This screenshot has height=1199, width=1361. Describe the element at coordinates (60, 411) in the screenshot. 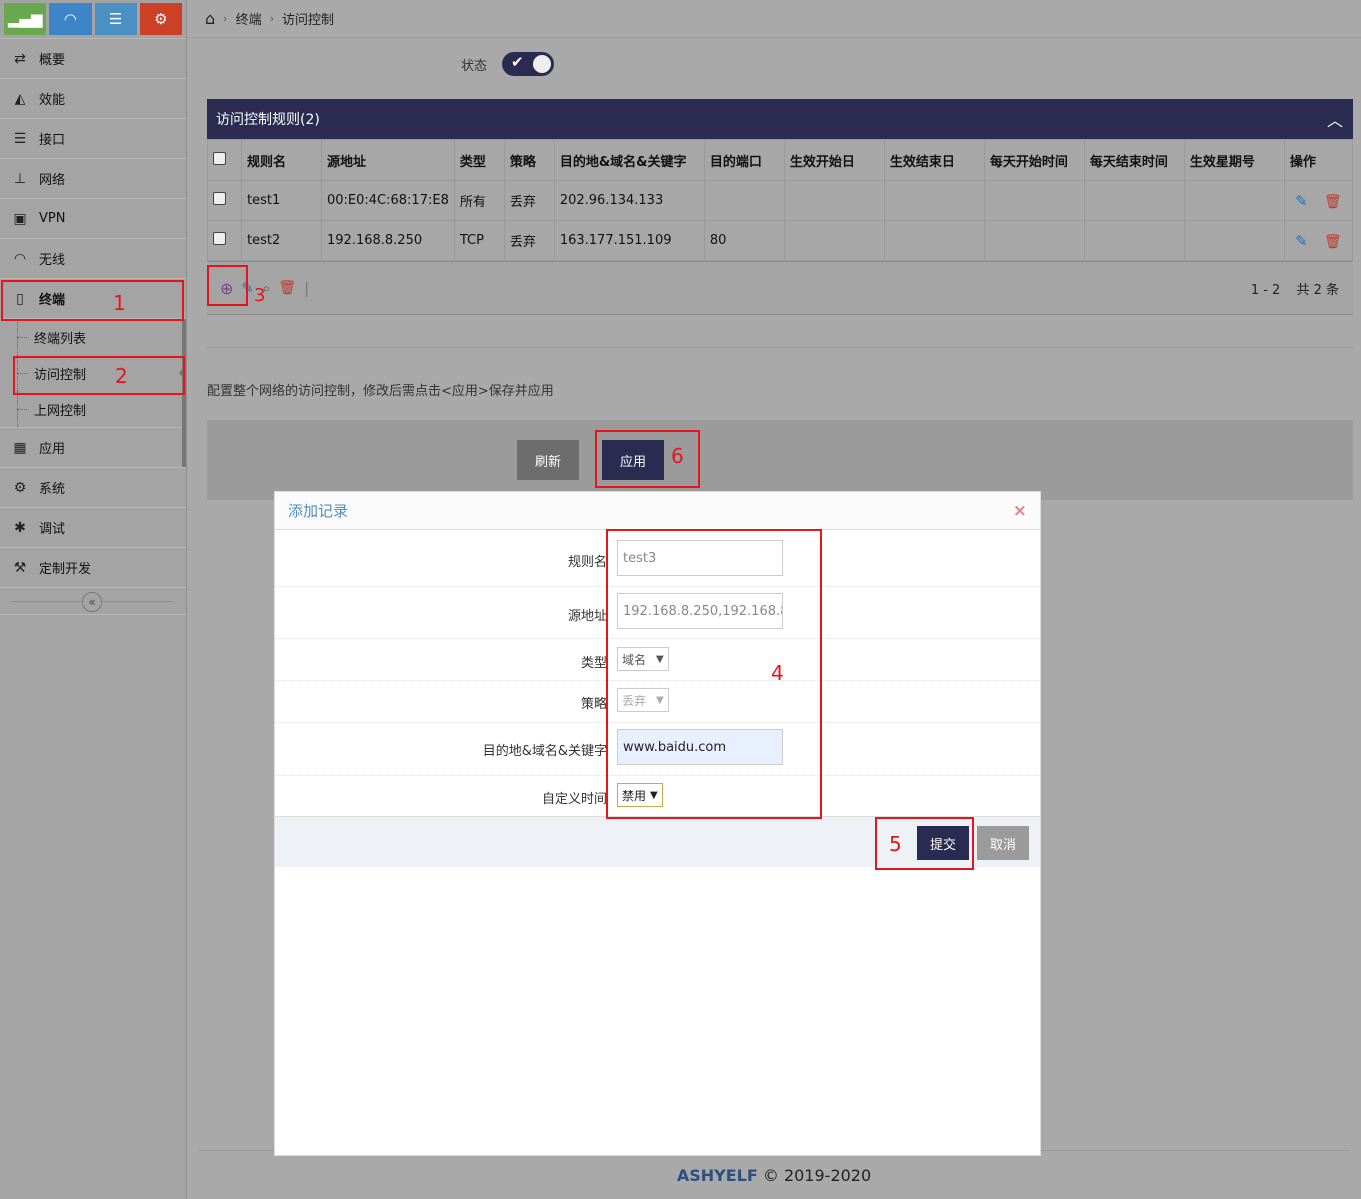

I see `sidebar-subitem-label: 上网控制` at that location.